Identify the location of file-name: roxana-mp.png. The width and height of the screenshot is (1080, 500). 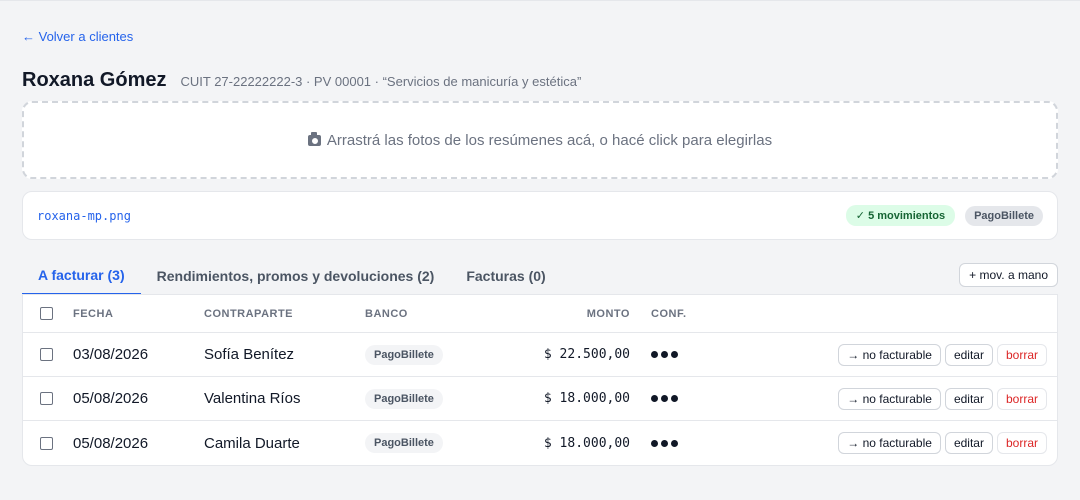
(441, 216).